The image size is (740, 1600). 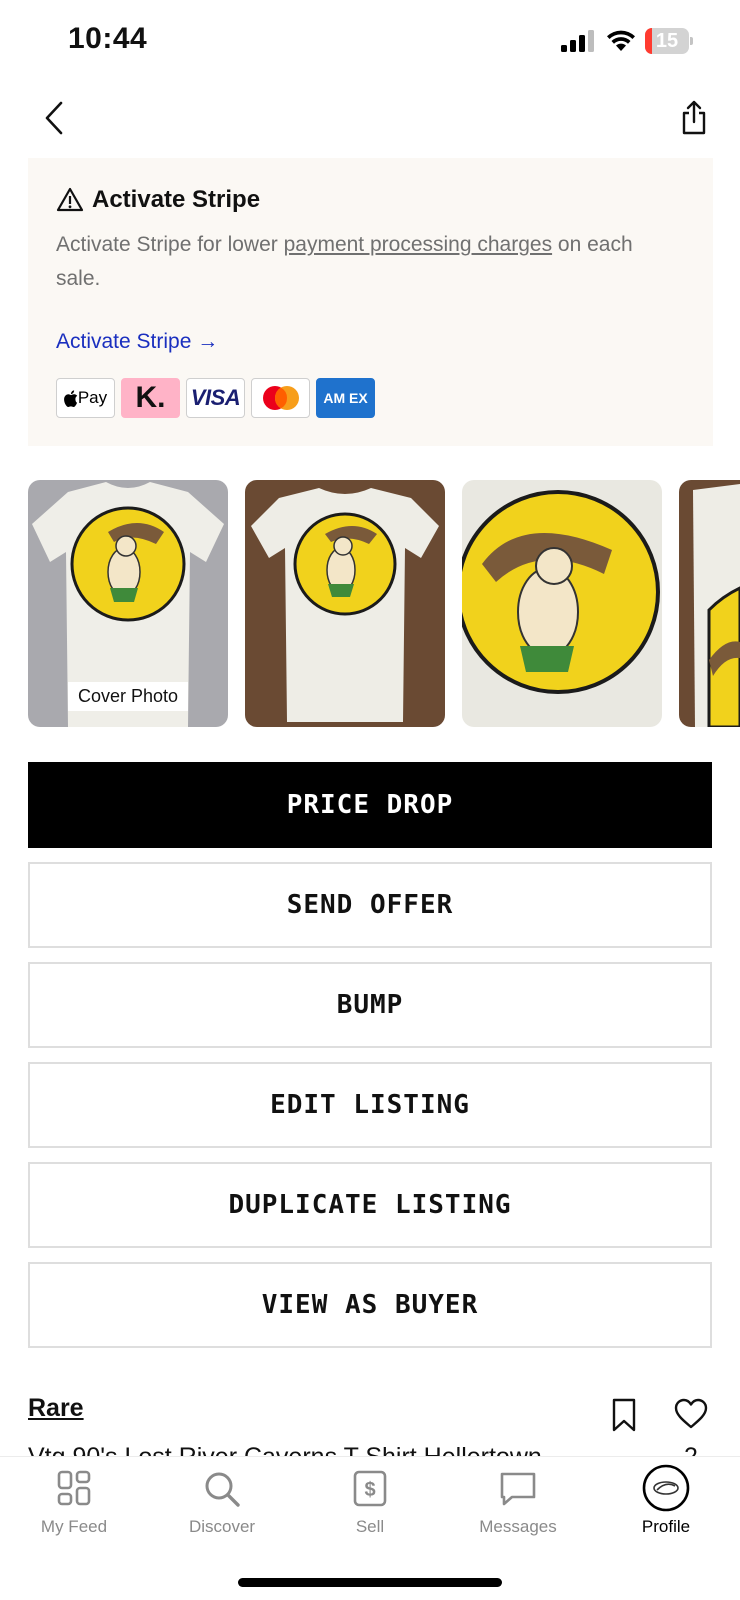 What do you see at coordinates (345, 398) in the screenshot?
I see `amex-logo: AM EX` at bounding box center [345, 398].